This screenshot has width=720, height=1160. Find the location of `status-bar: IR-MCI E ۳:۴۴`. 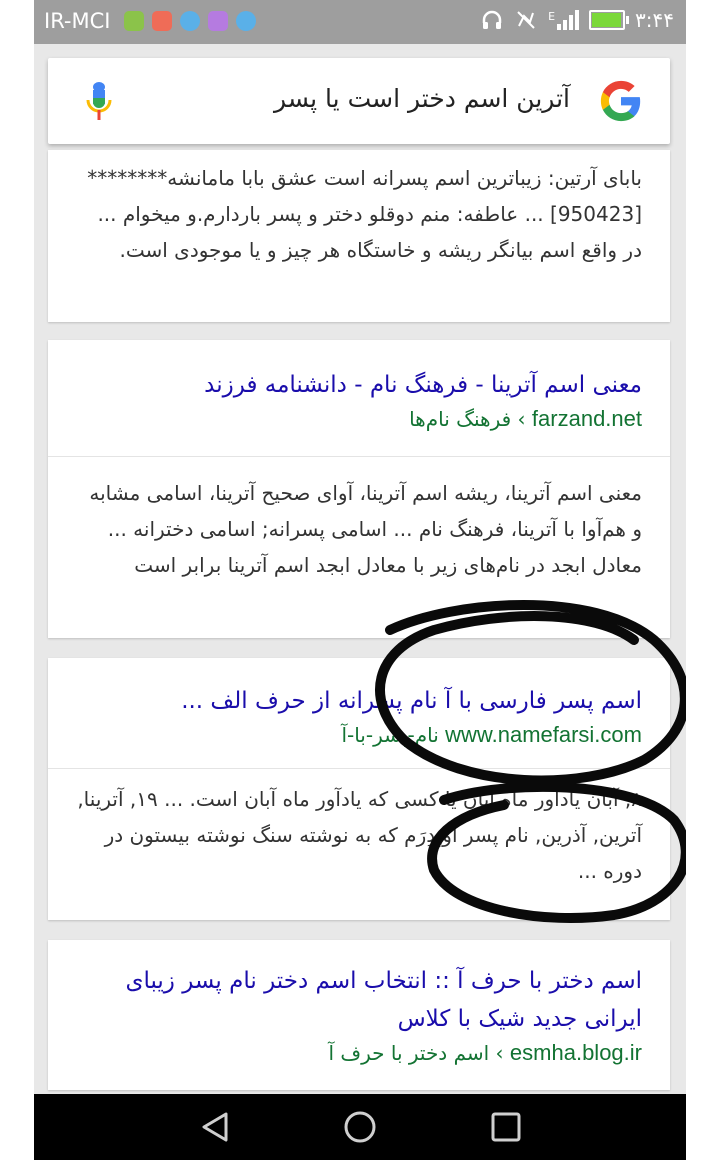

status-bar: IR-MCI E ۳:۴۴ is located at coordinates (360, 22).